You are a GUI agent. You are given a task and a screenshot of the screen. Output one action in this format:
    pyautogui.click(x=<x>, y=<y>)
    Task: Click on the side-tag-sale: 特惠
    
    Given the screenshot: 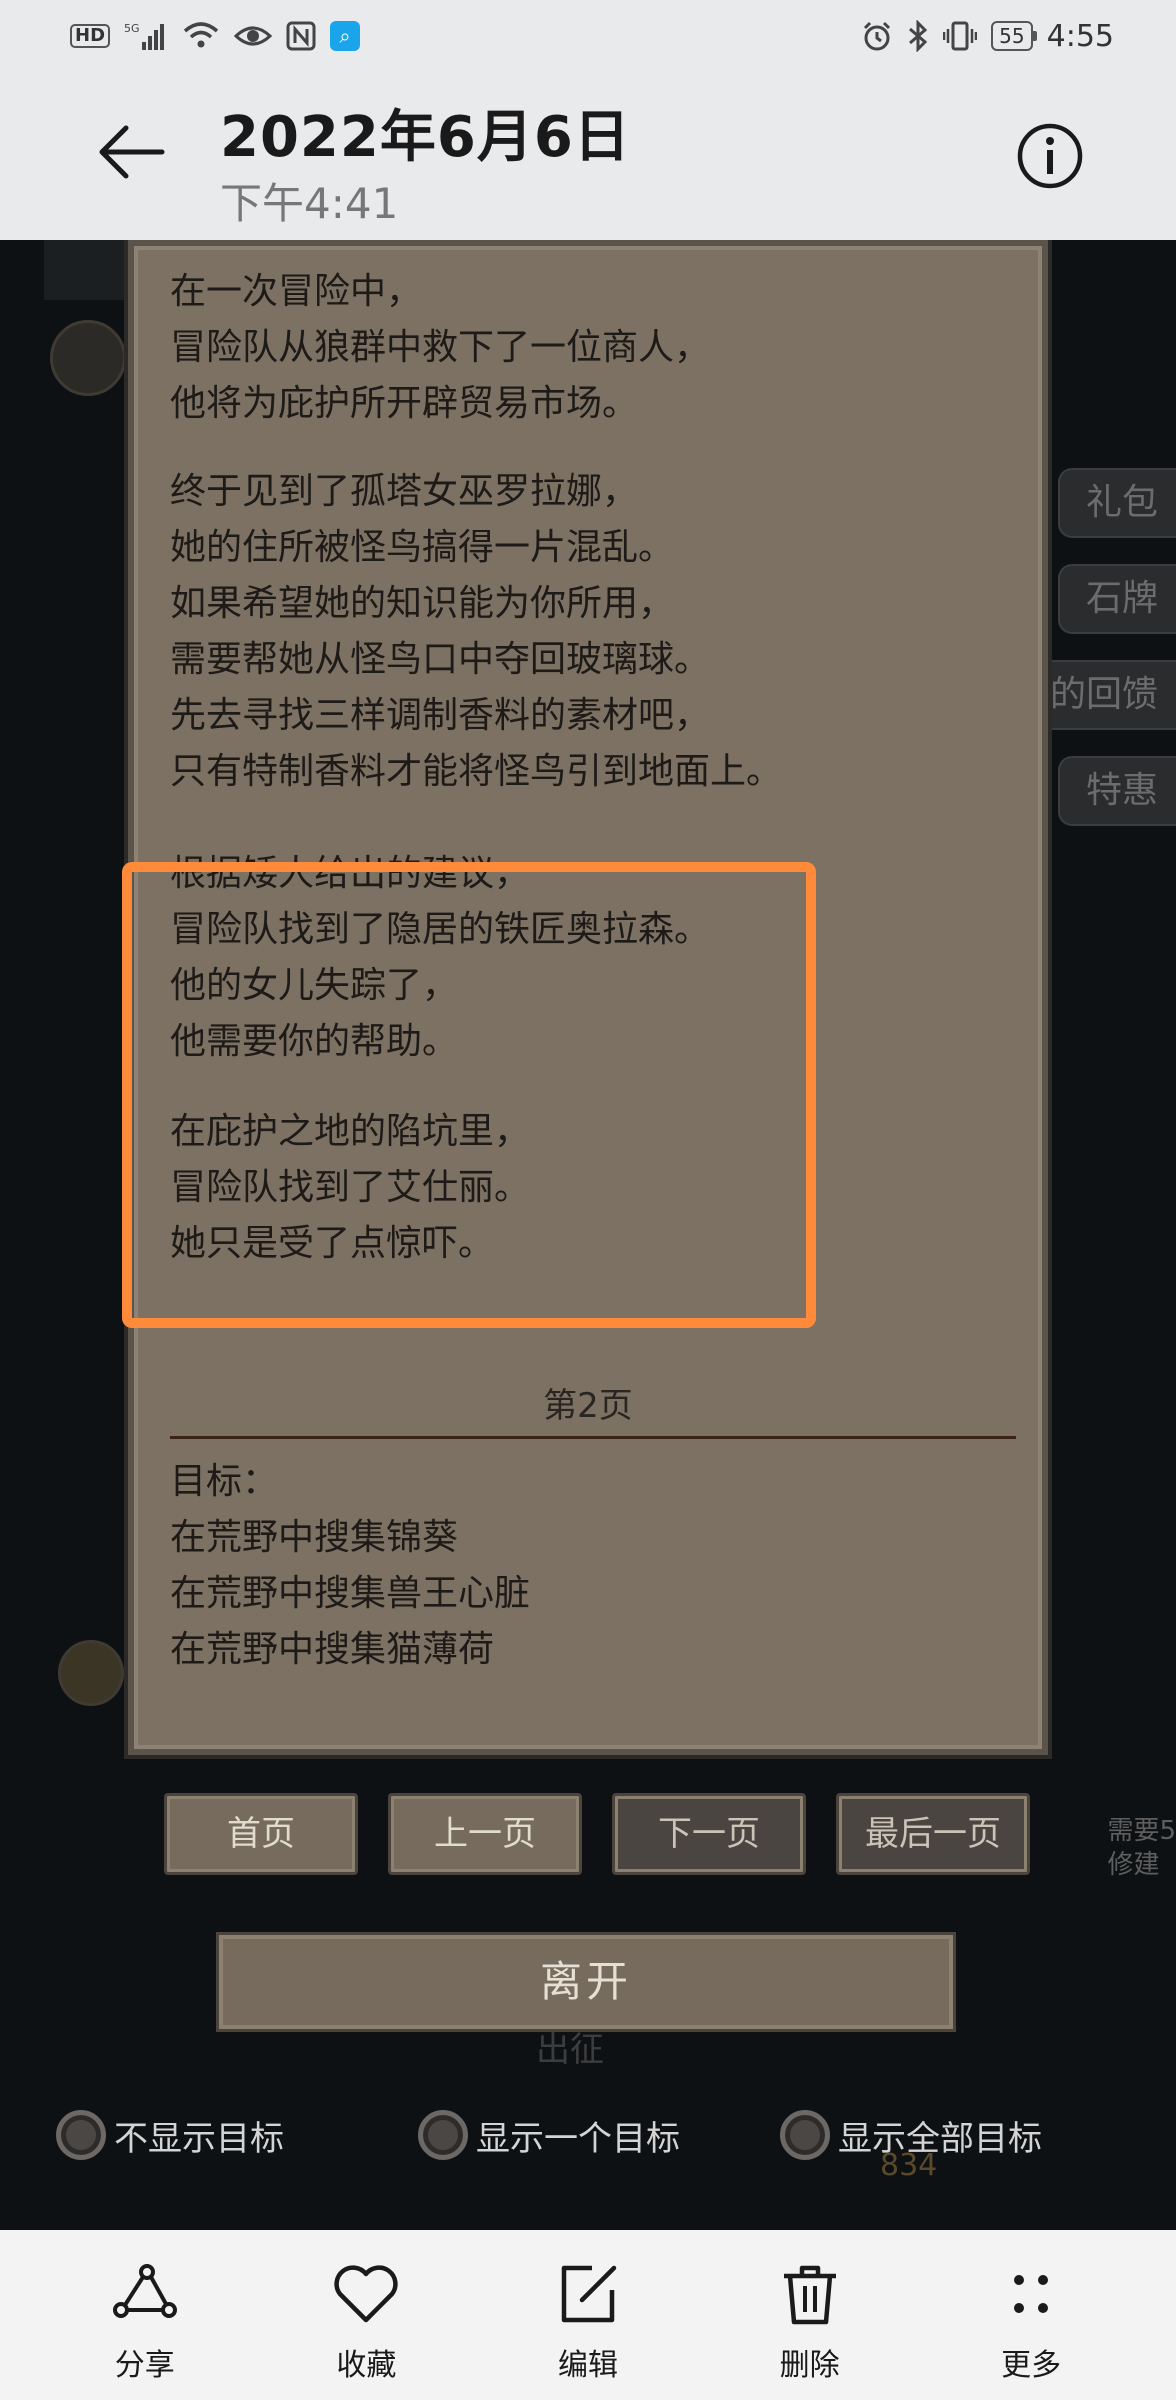 What is the action you would take?
    pyautogui.click(x=1116, y=791)
    